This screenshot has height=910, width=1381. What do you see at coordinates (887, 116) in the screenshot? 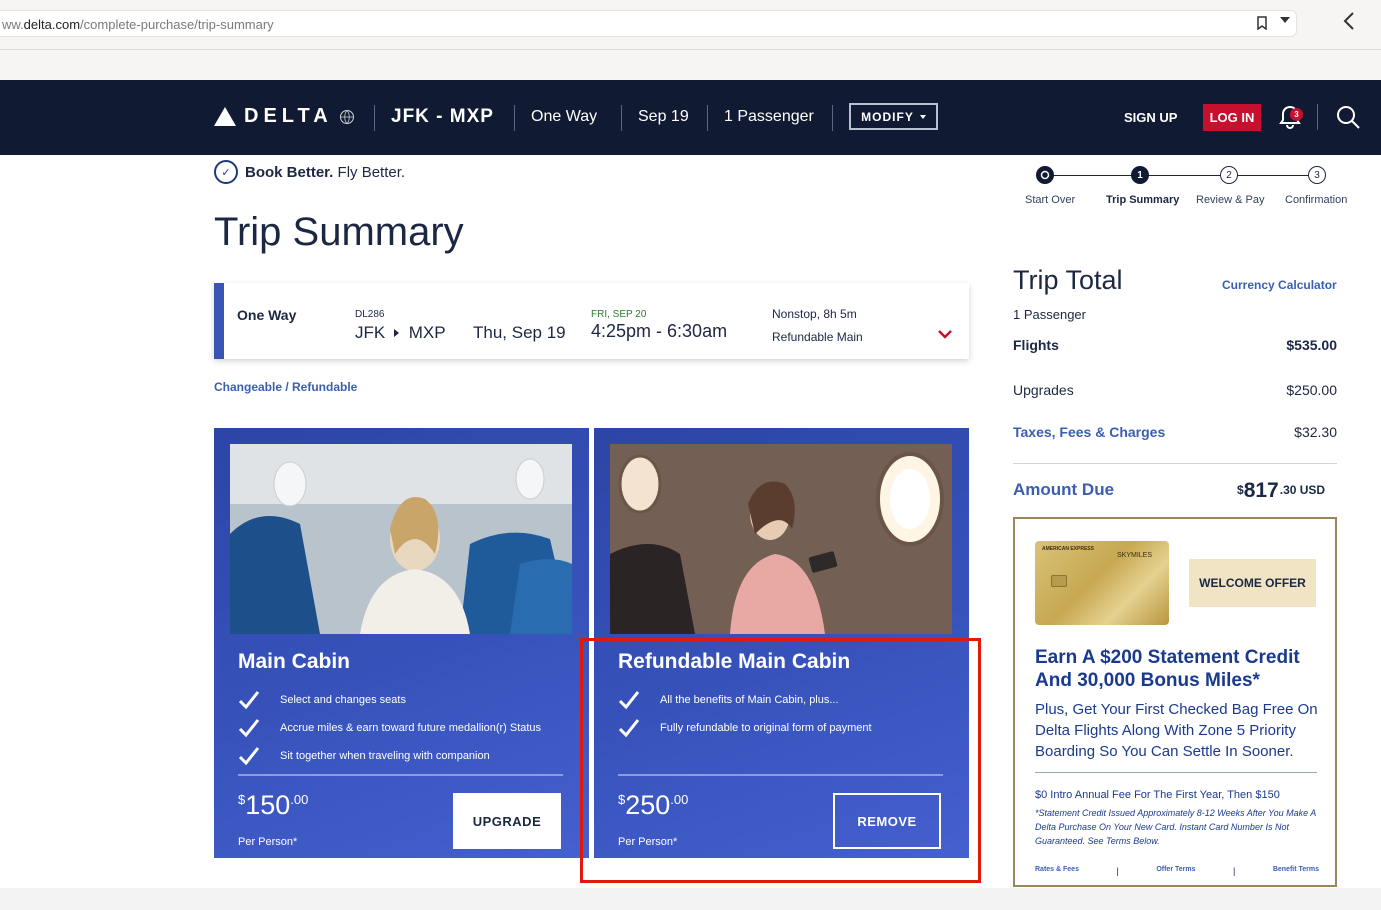
I see `modify-label: MODIFY` at bounding box center [887, 116].